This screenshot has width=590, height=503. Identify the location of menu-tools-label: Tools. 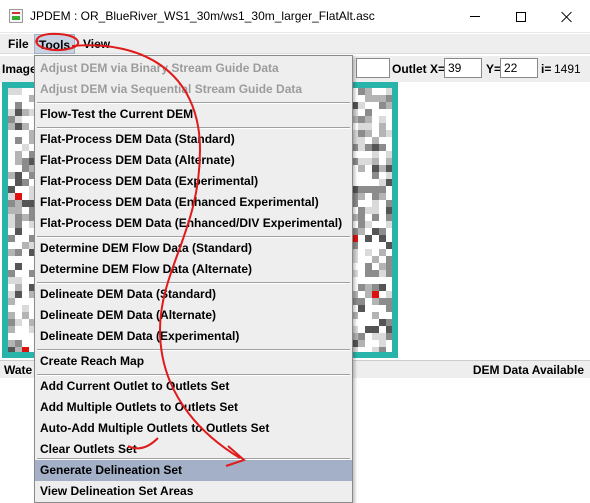
(55, 45).